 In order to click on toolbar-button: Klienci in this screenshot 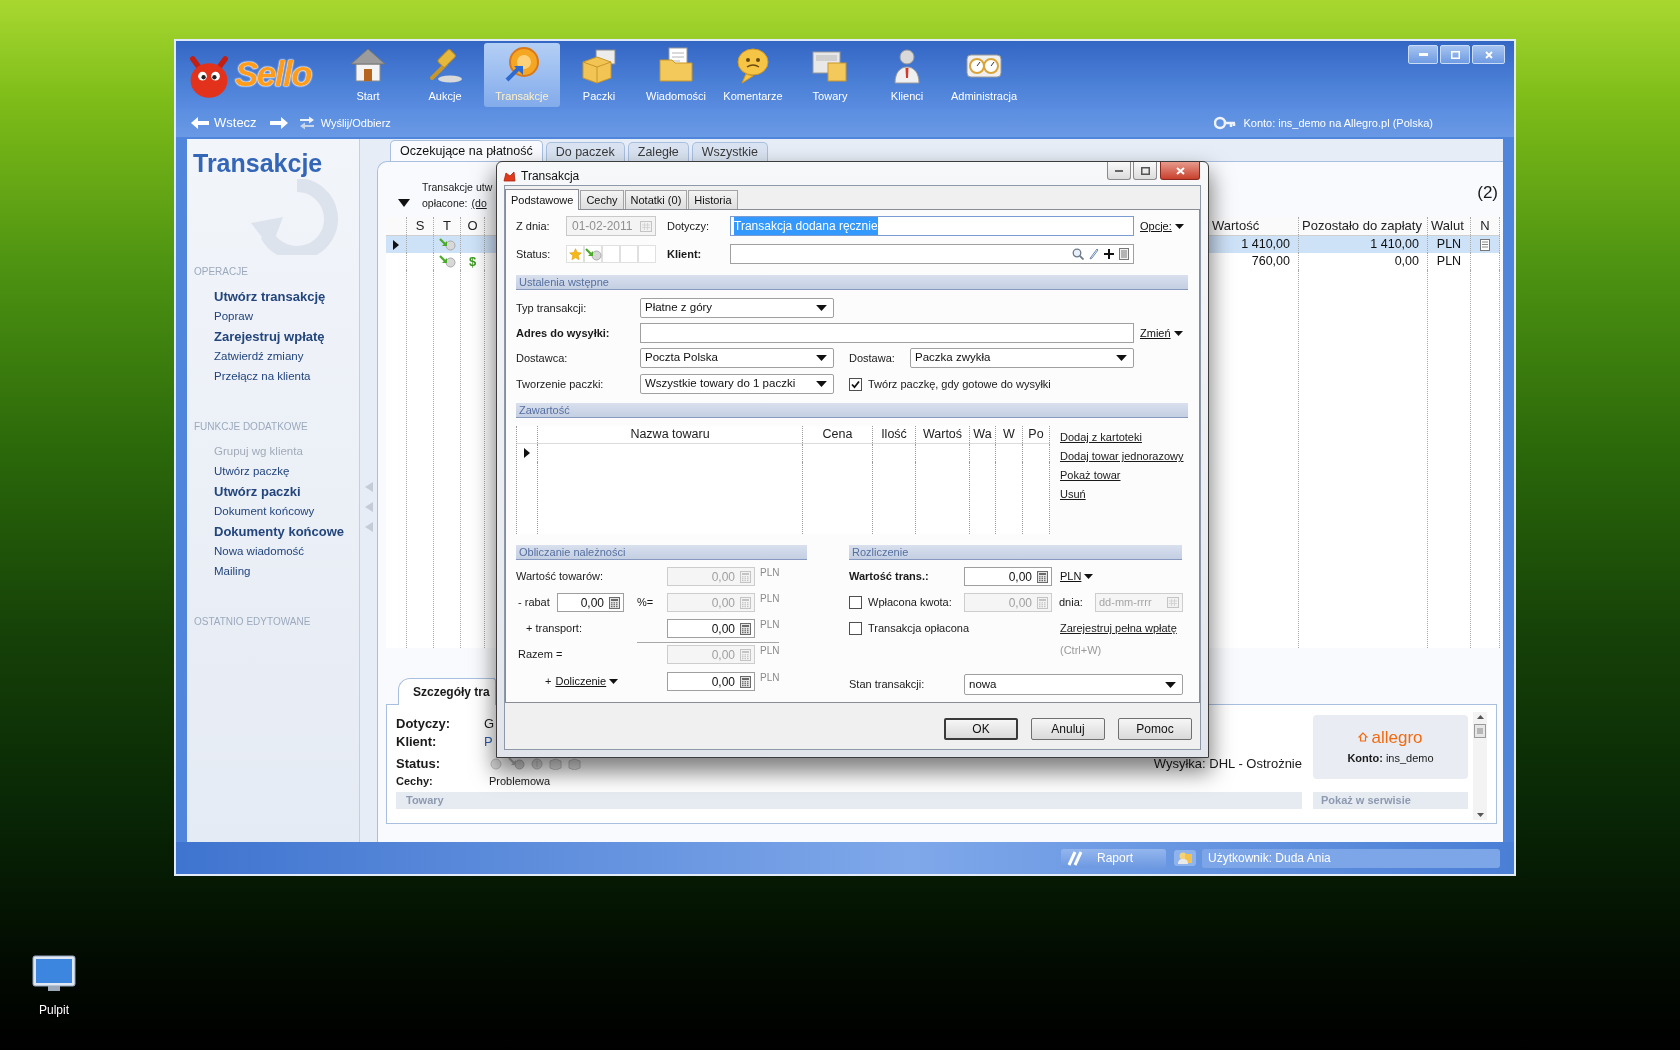, I will do `click(907, 75)`.